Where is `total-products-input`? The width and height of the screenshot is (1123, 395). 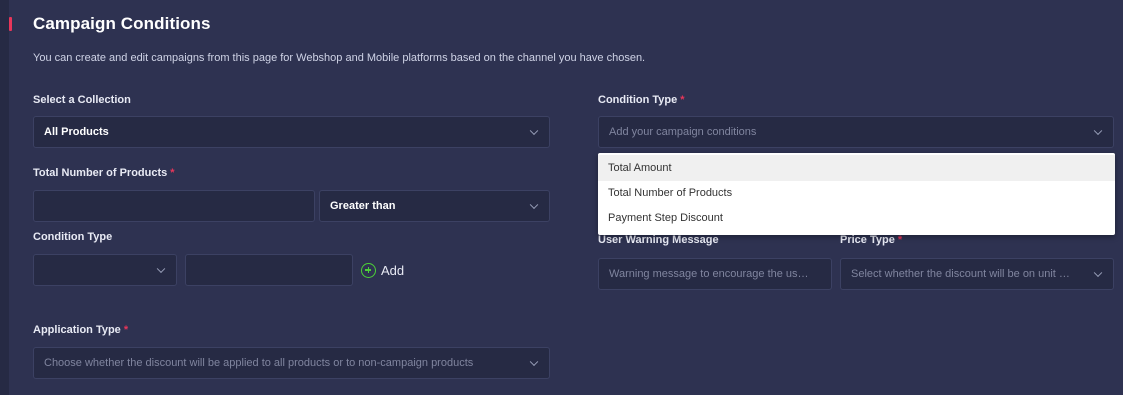 total-products-input is located at coordinates (174, 206).